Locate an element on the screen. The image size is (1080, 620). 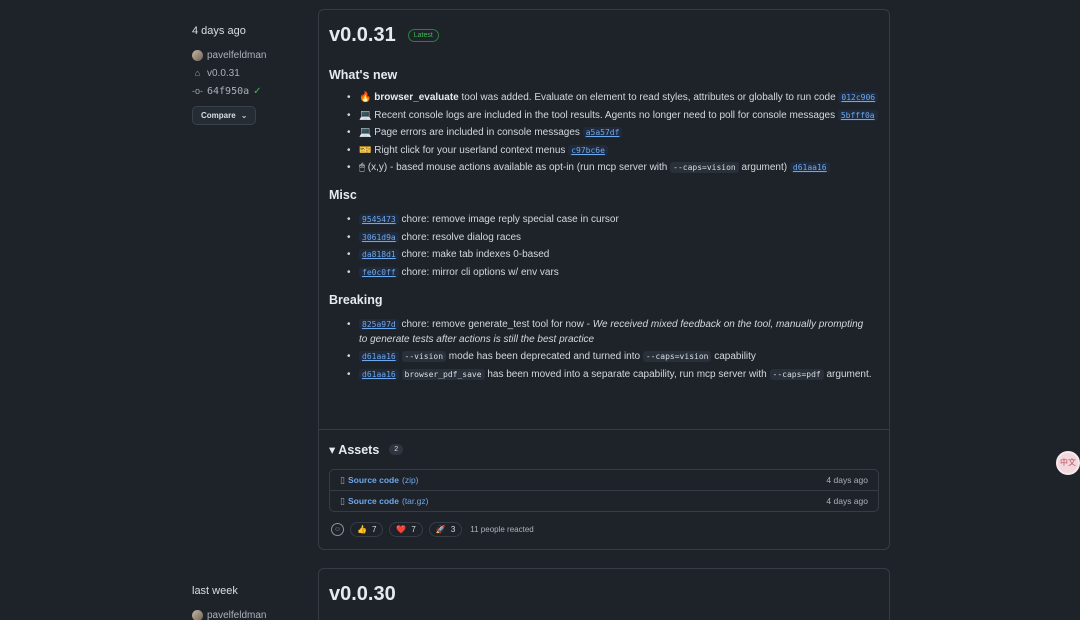
tag-icon: ⌂ is located at coordinates (197, 73).